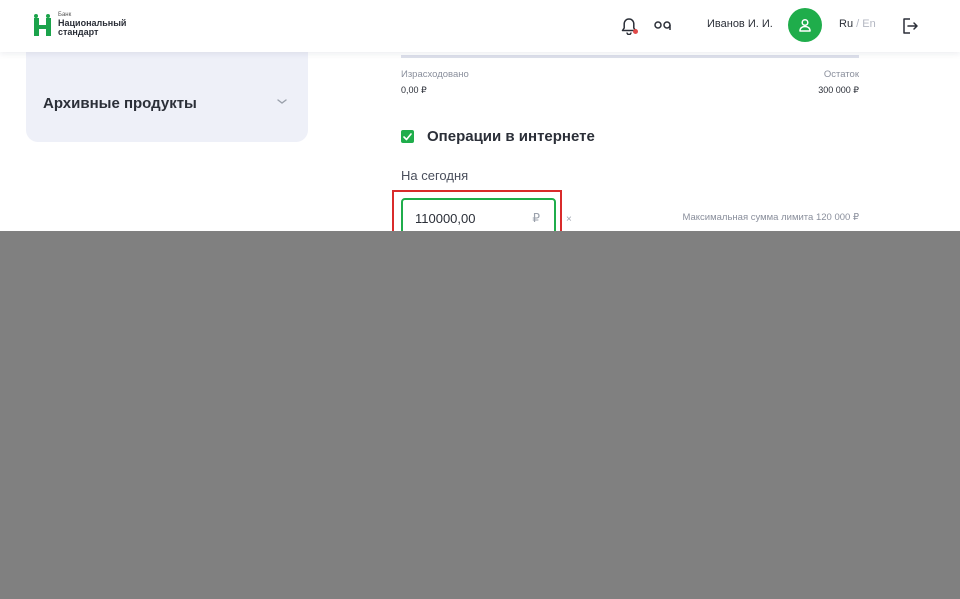 The height and width of the screenshot is (599, 960). Describe the element at coordinates (868, 24) in the screenshot. I see `lang-en: En` at that location.